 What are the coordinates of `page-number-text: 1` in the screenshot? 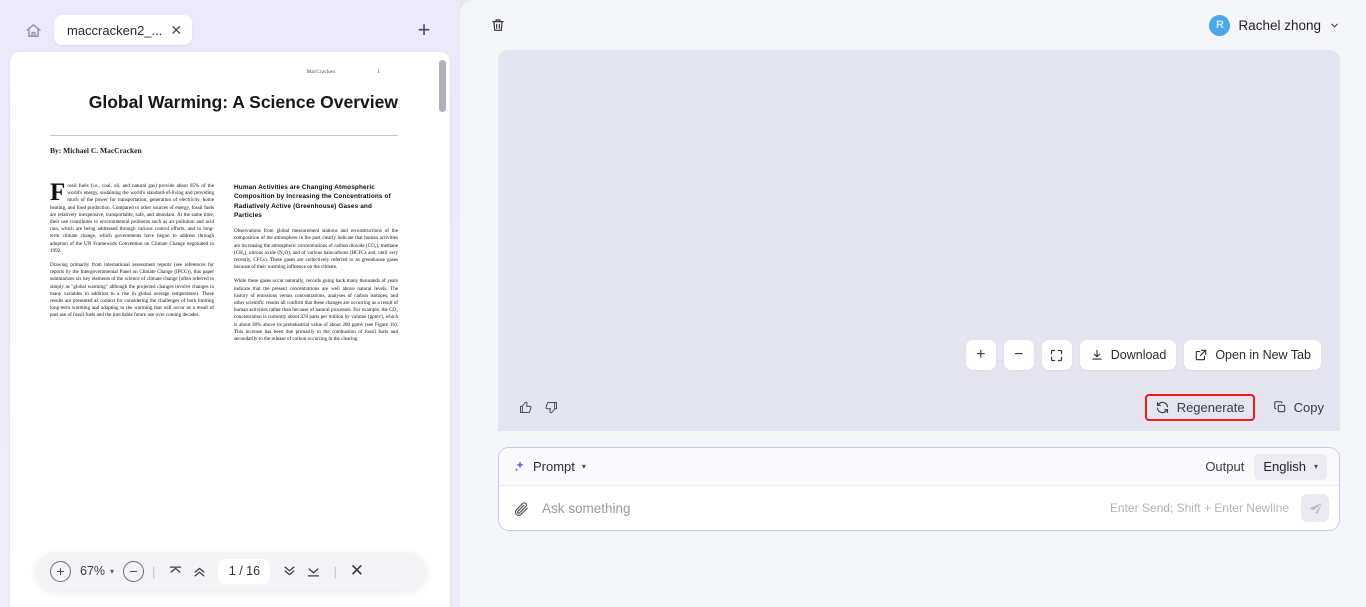 It's located at (378, 72).